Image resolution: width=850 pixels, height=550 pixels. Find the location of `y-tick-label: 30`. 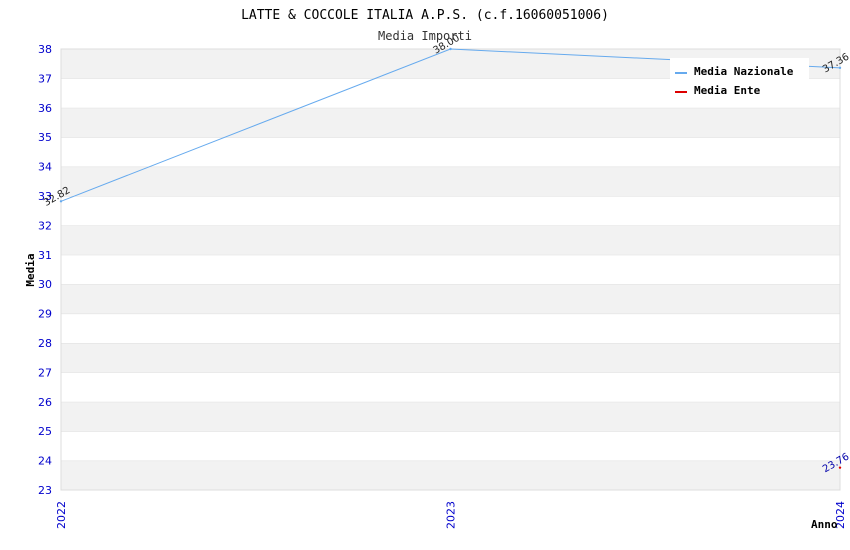

y-tick-label: 30 is located at coordinates (45, 284).